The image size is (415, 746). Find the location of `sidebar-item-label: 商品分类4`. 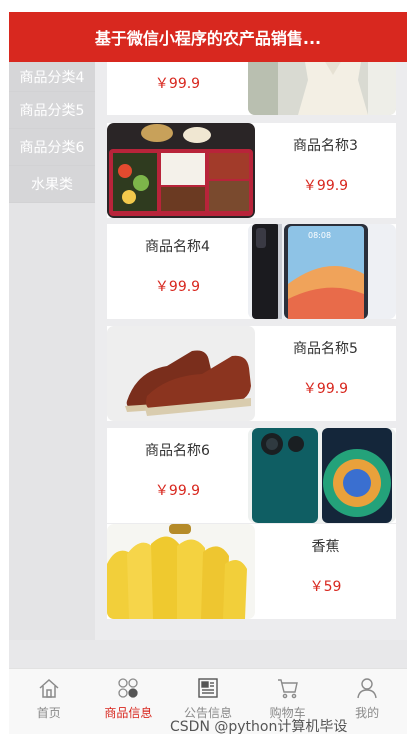

sidebar-item-label: 商品分类4 is located at coordinates (52, 77).